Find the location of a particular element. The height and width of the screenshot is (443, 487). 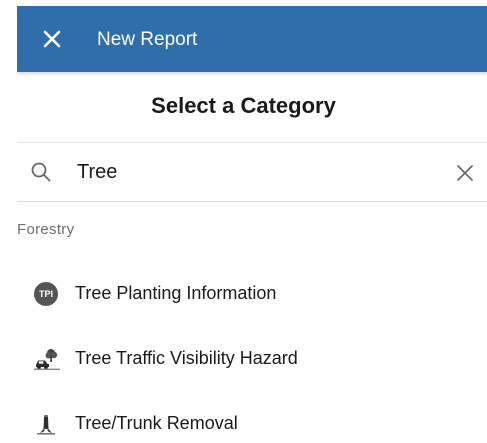

tpi-badge-text: TPI is located at coordinates (46, 294).